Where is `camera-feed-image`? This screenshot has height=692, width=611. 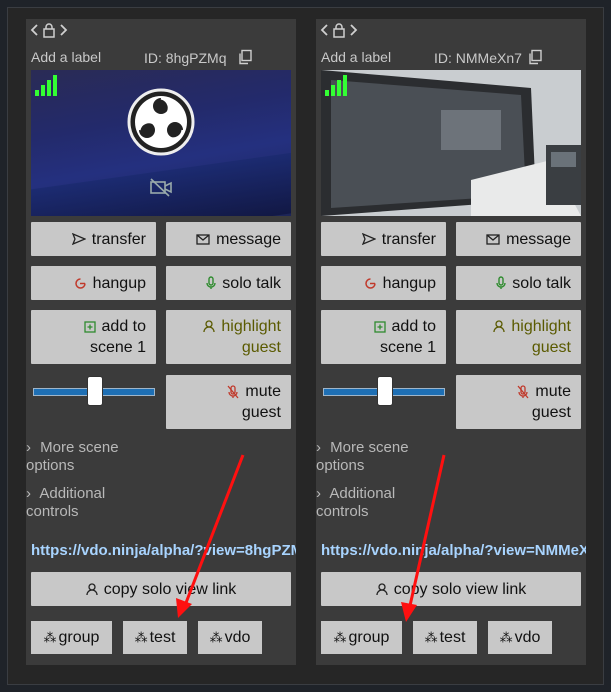
camera-feed-image is located at coordinates (451, 143).